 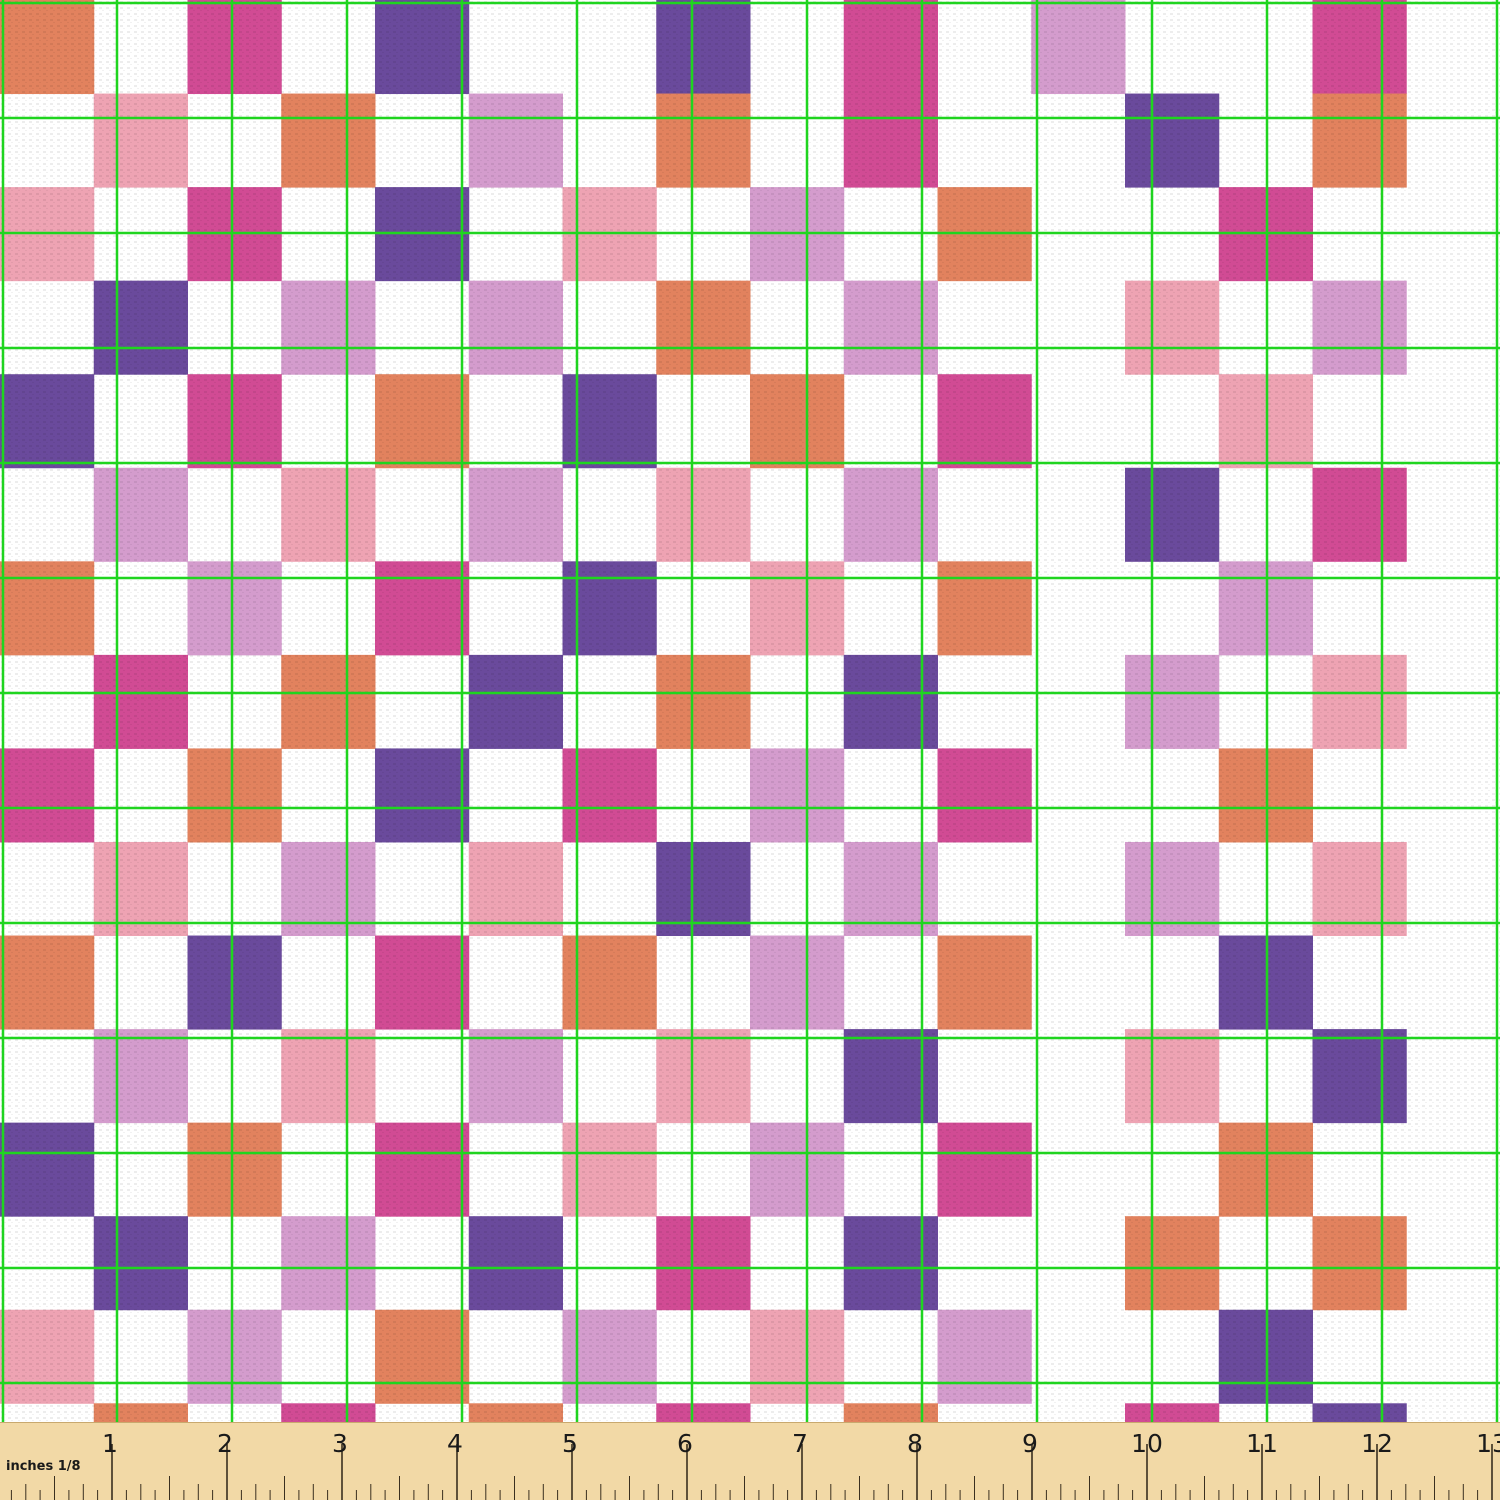 What do you see at coordinates (225, 1443) in the screenshot?
I see `ruler-number: 2` at bounding box center [225, 1443].